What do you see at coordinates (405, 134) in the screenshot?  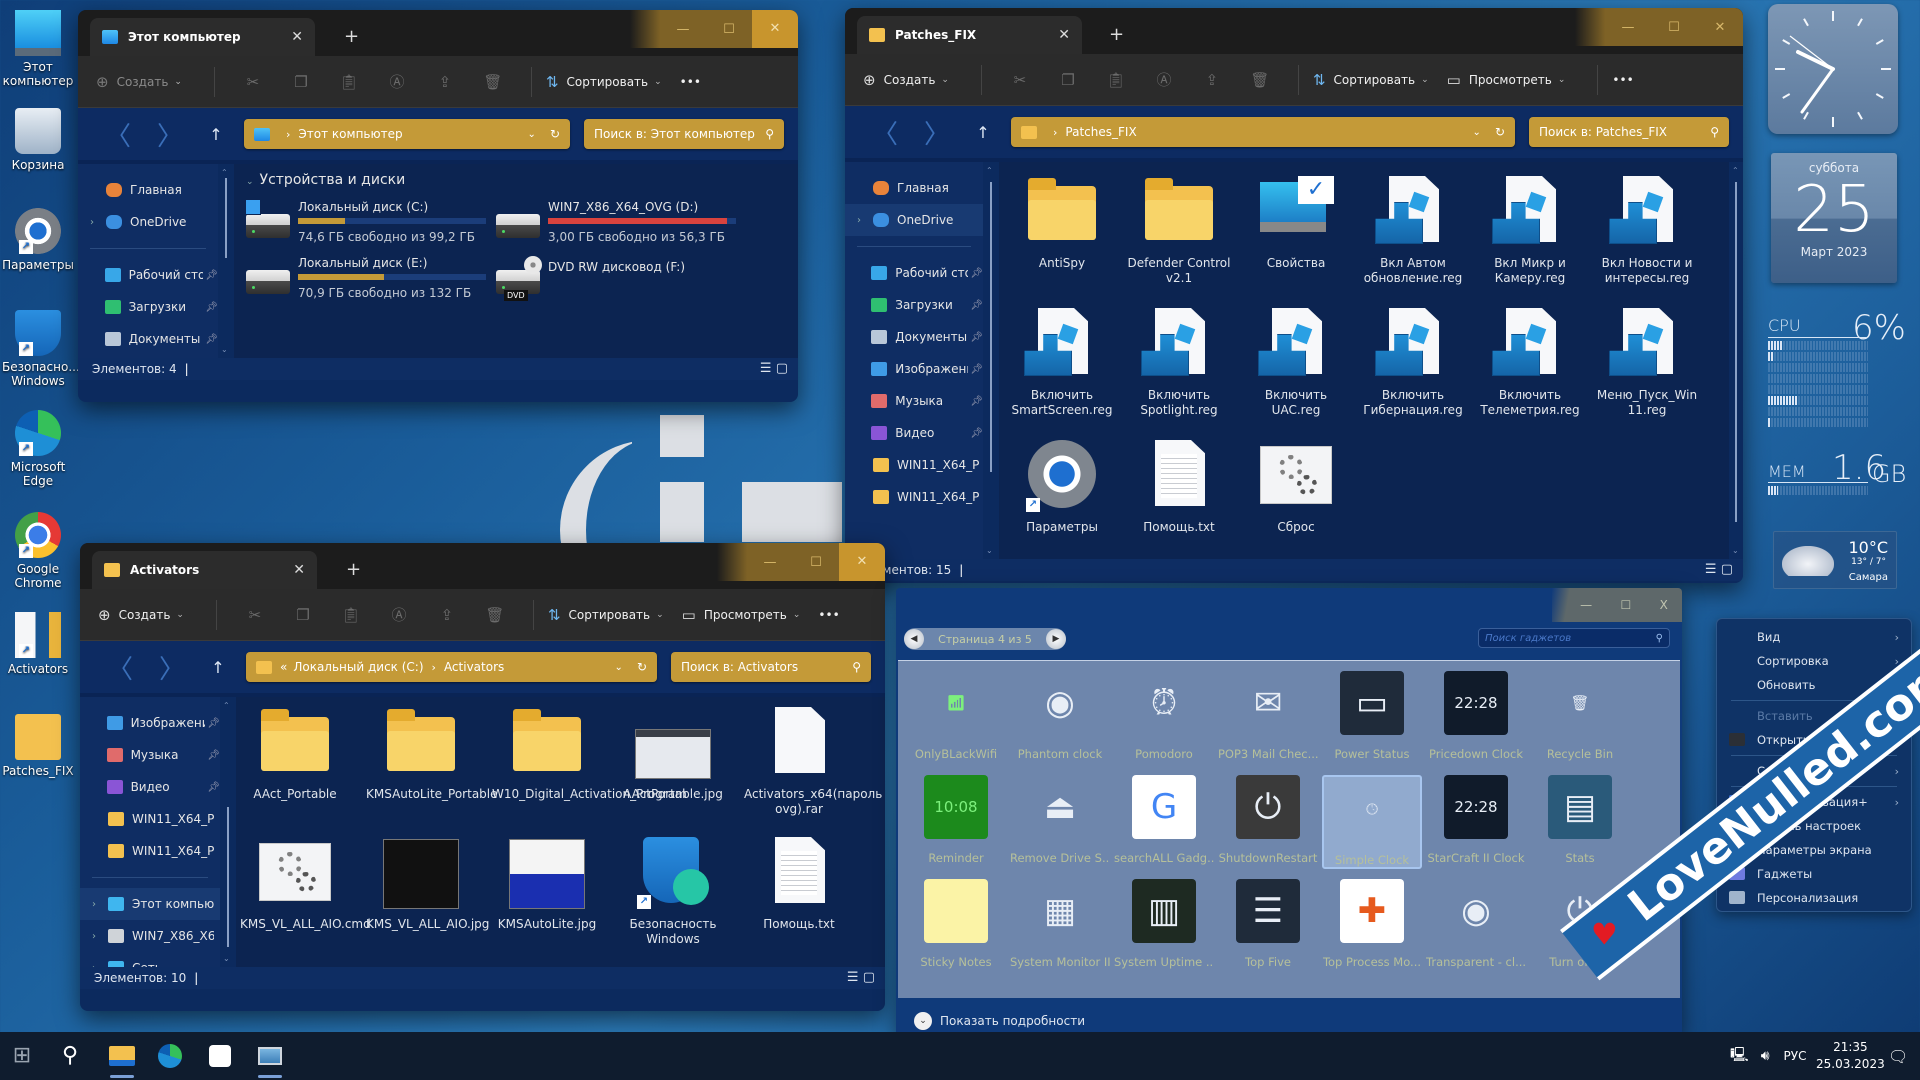 I see `breadcrumb-this-pc: Этот компьютер` at bounding box center [405, 134].